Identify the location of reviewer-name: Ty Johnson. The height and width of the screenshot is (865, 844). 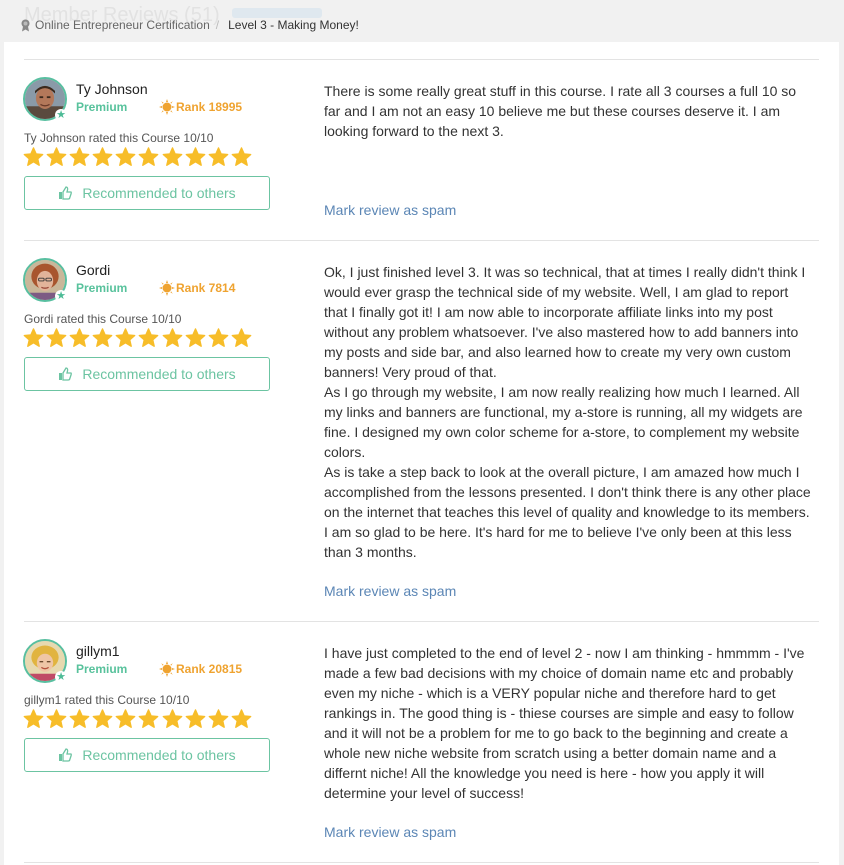
(112, 89).